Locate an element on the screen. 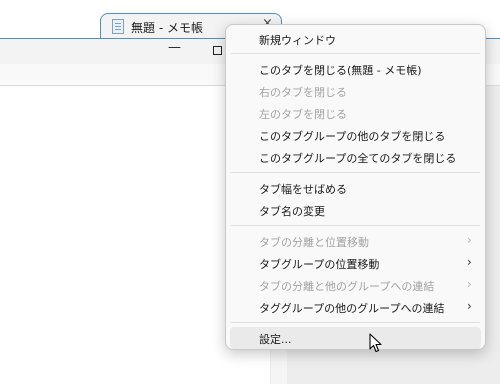  menu-item-join-tab-group: タググループの他のグループへの連結 › is located at coordinates (355, 307).